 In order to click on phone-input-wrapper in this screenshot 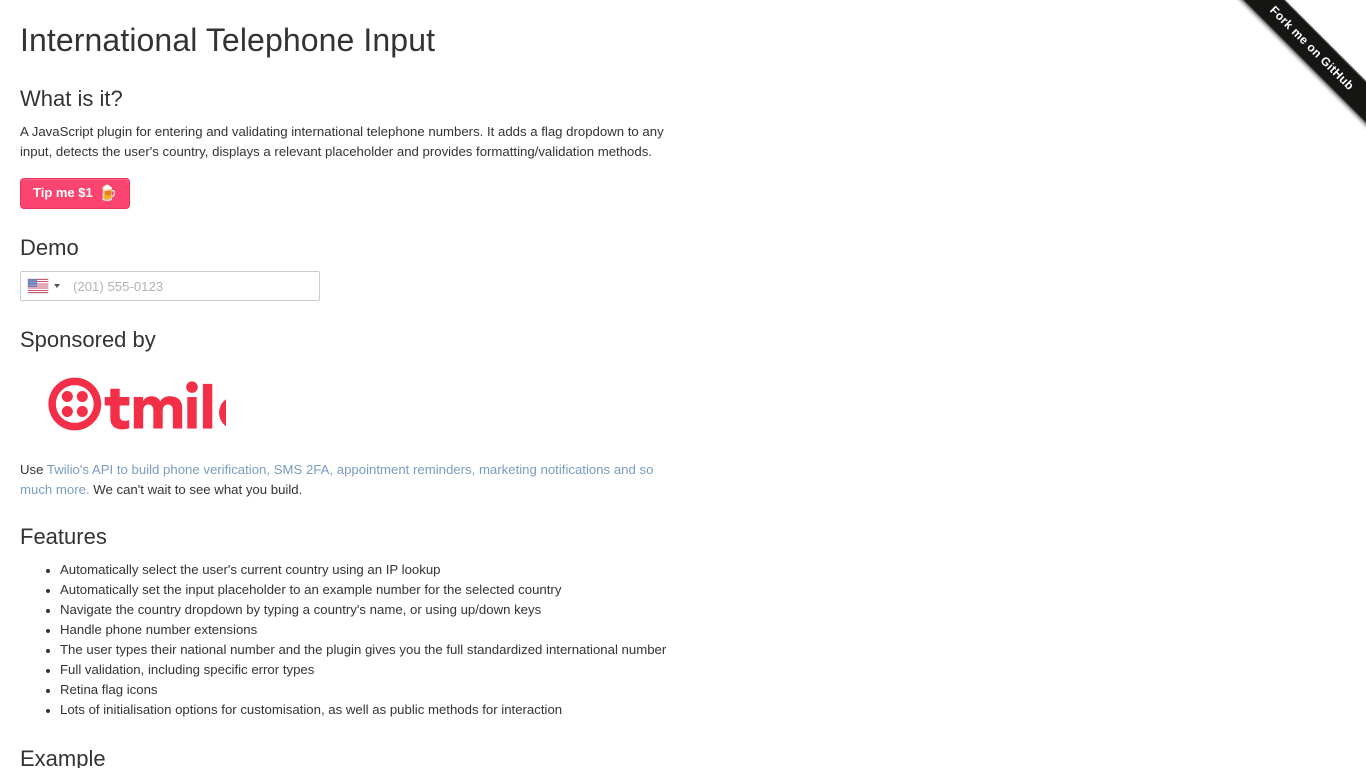, I will do `click(170, 286)`.